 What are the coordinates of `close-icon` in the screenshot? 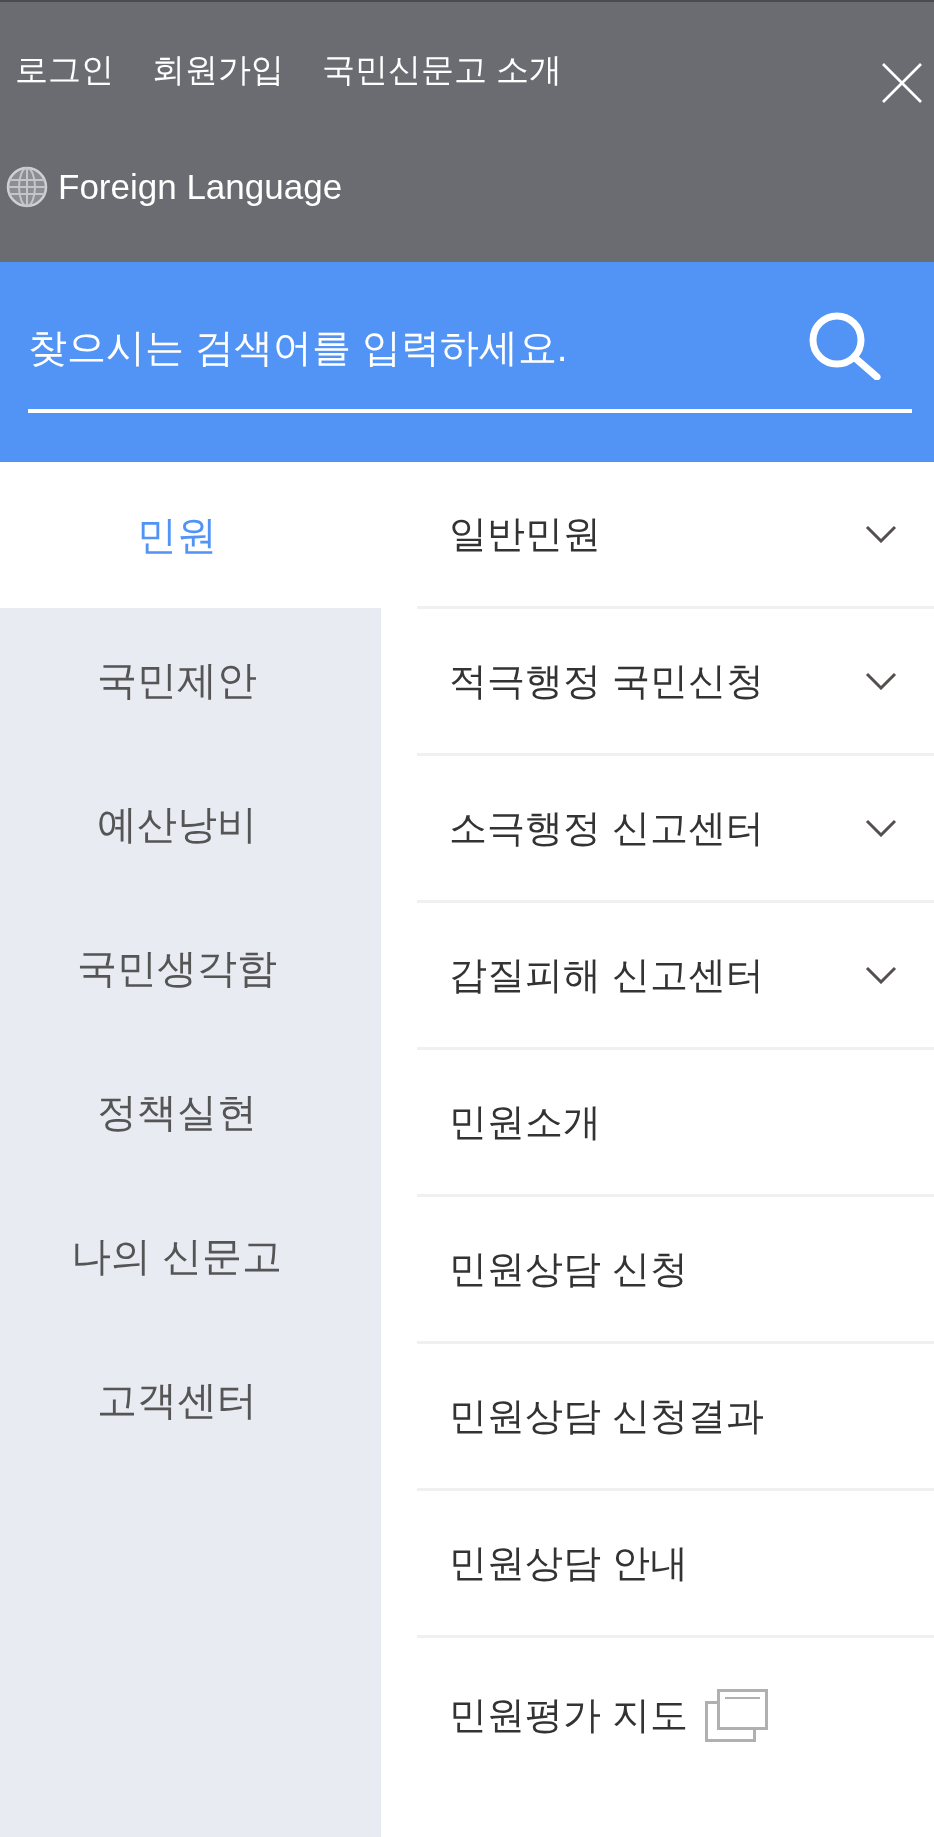 It's located at (902, 83).